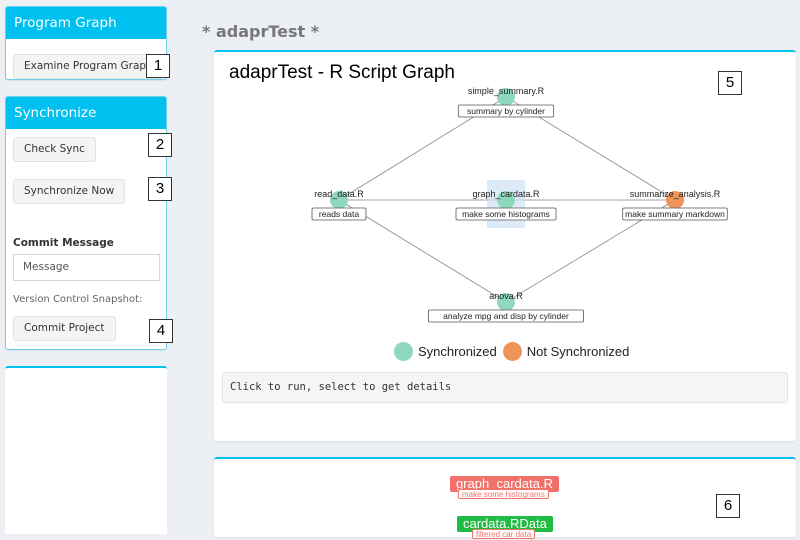  I want to click on synchronize-header: Synchronize, so click(86, 113).